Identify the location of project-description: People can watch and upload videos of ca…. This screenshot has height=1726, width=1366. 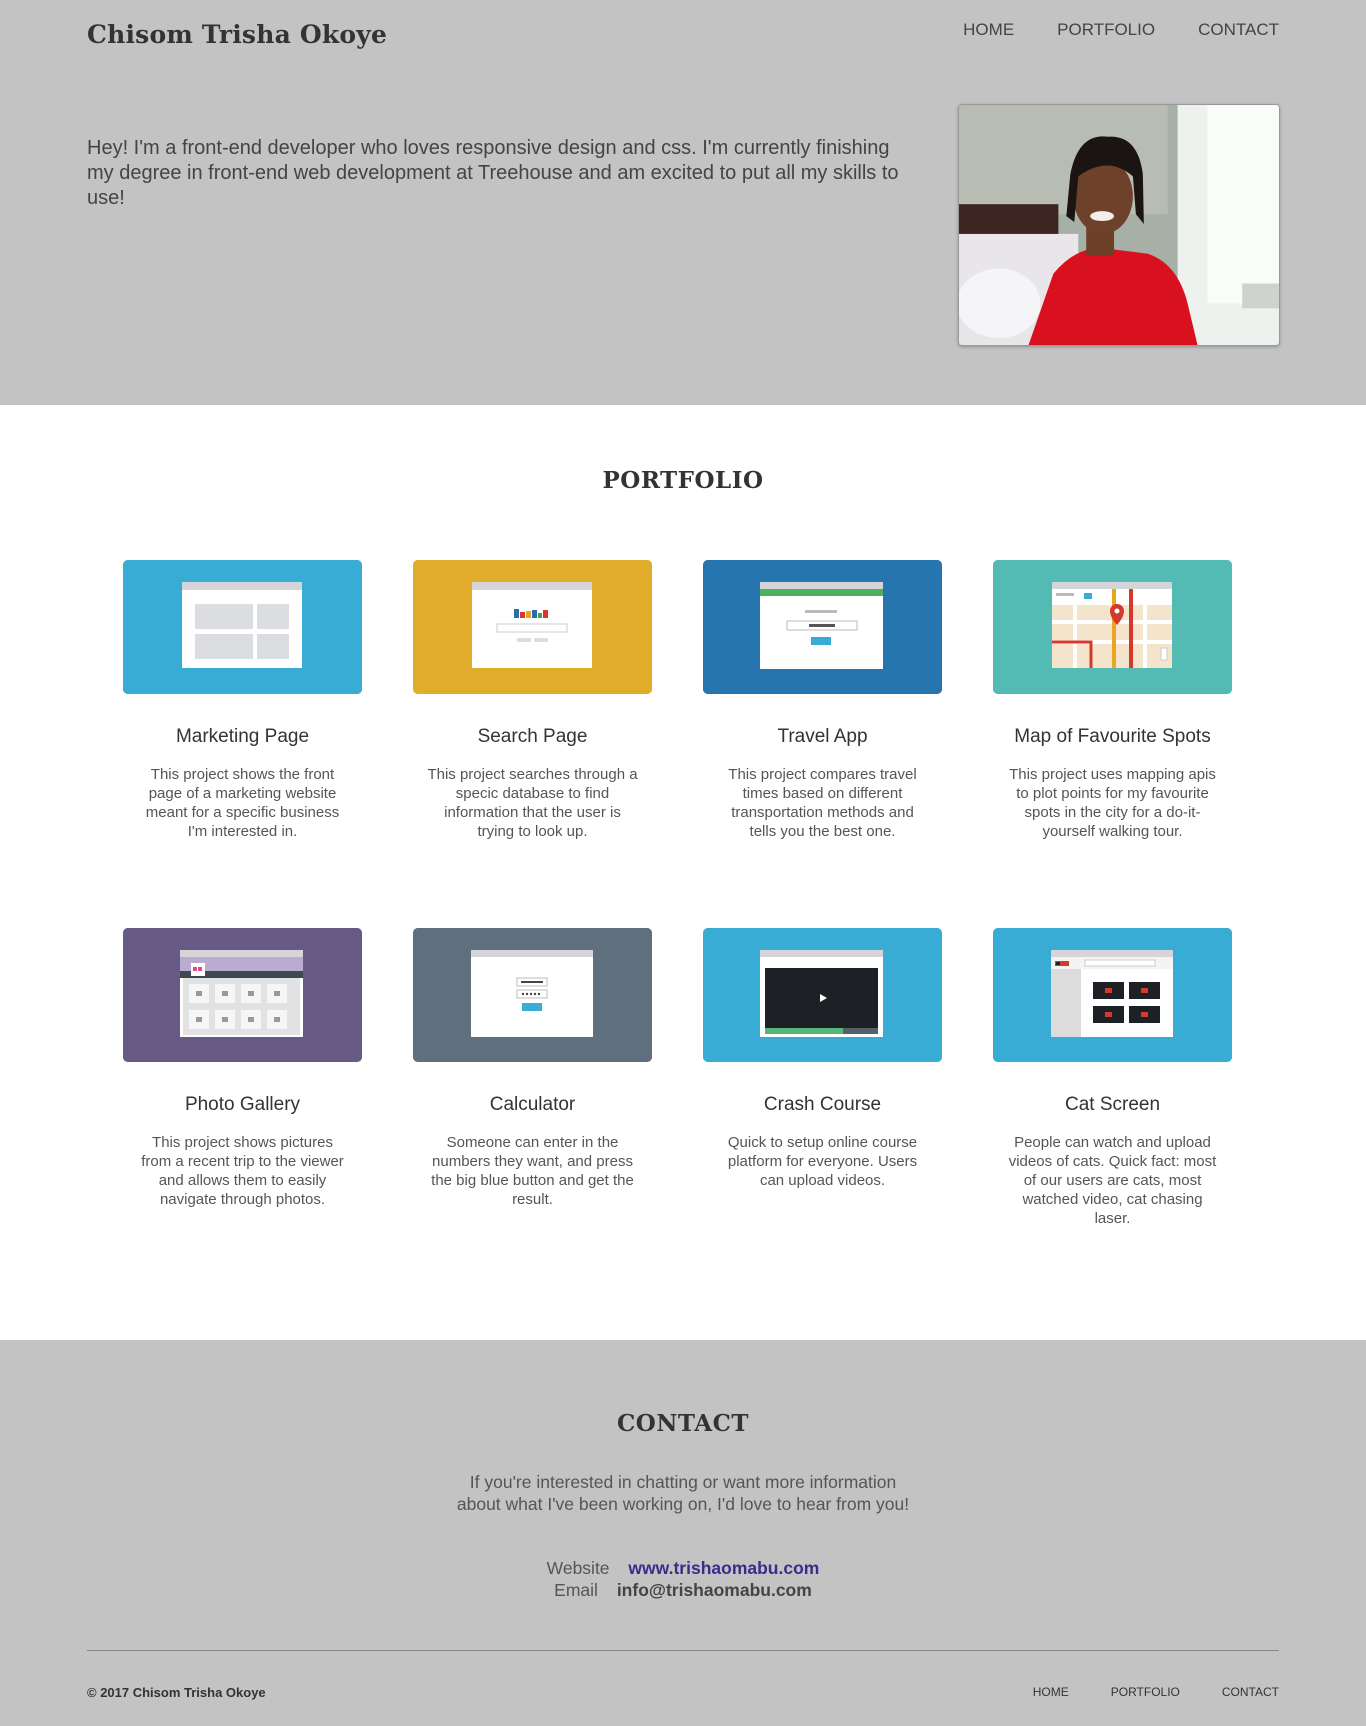
(1112, 1180).